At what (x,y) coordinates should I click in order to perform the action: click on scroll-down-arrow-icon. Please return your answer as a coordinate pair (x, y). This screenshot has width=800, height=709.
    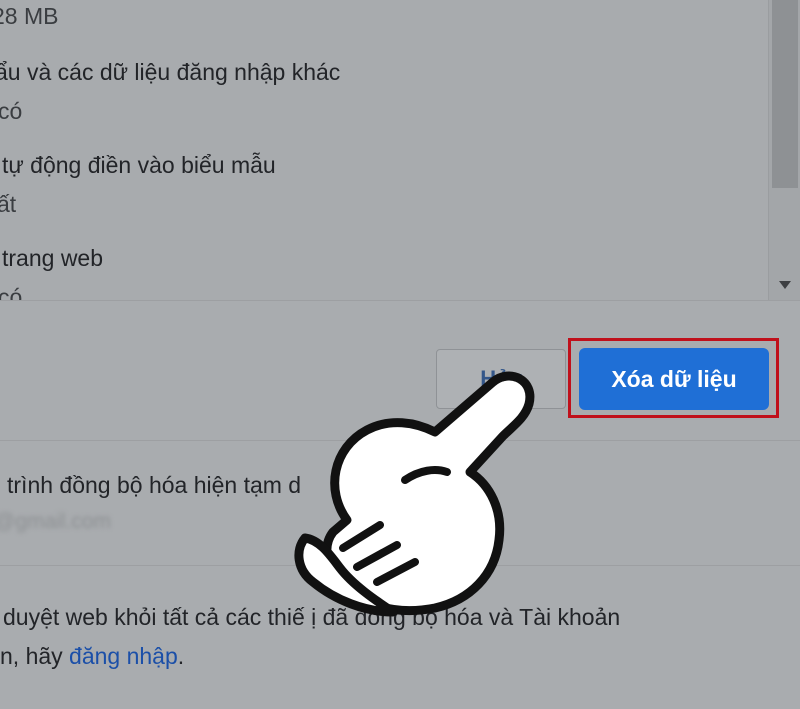
    Looking at the image, I should click on (784, 285).